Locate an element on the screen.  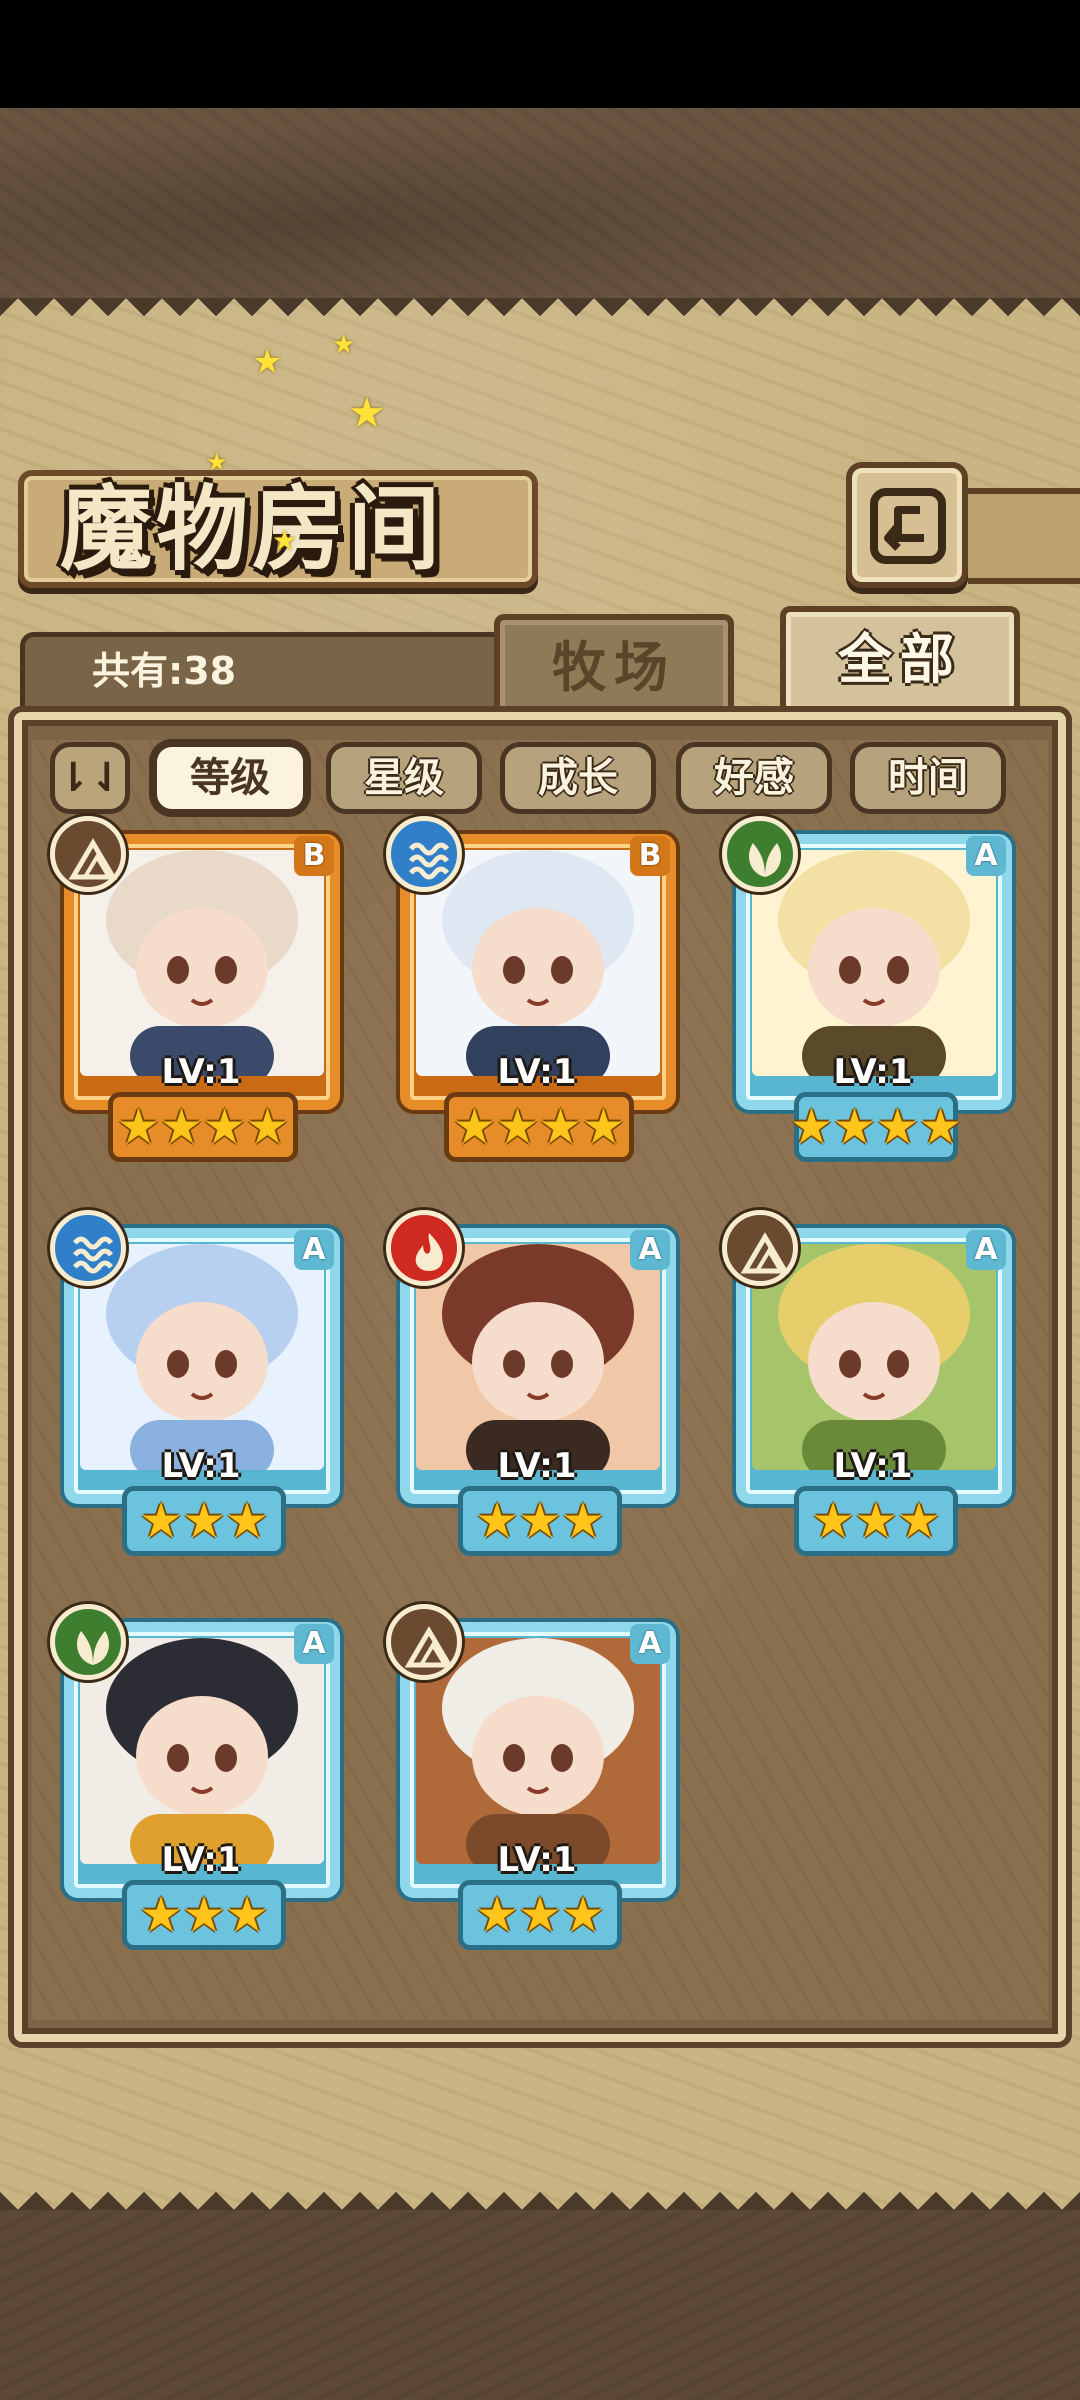
tab-all: 全部 is located at coordinates (900, 667).